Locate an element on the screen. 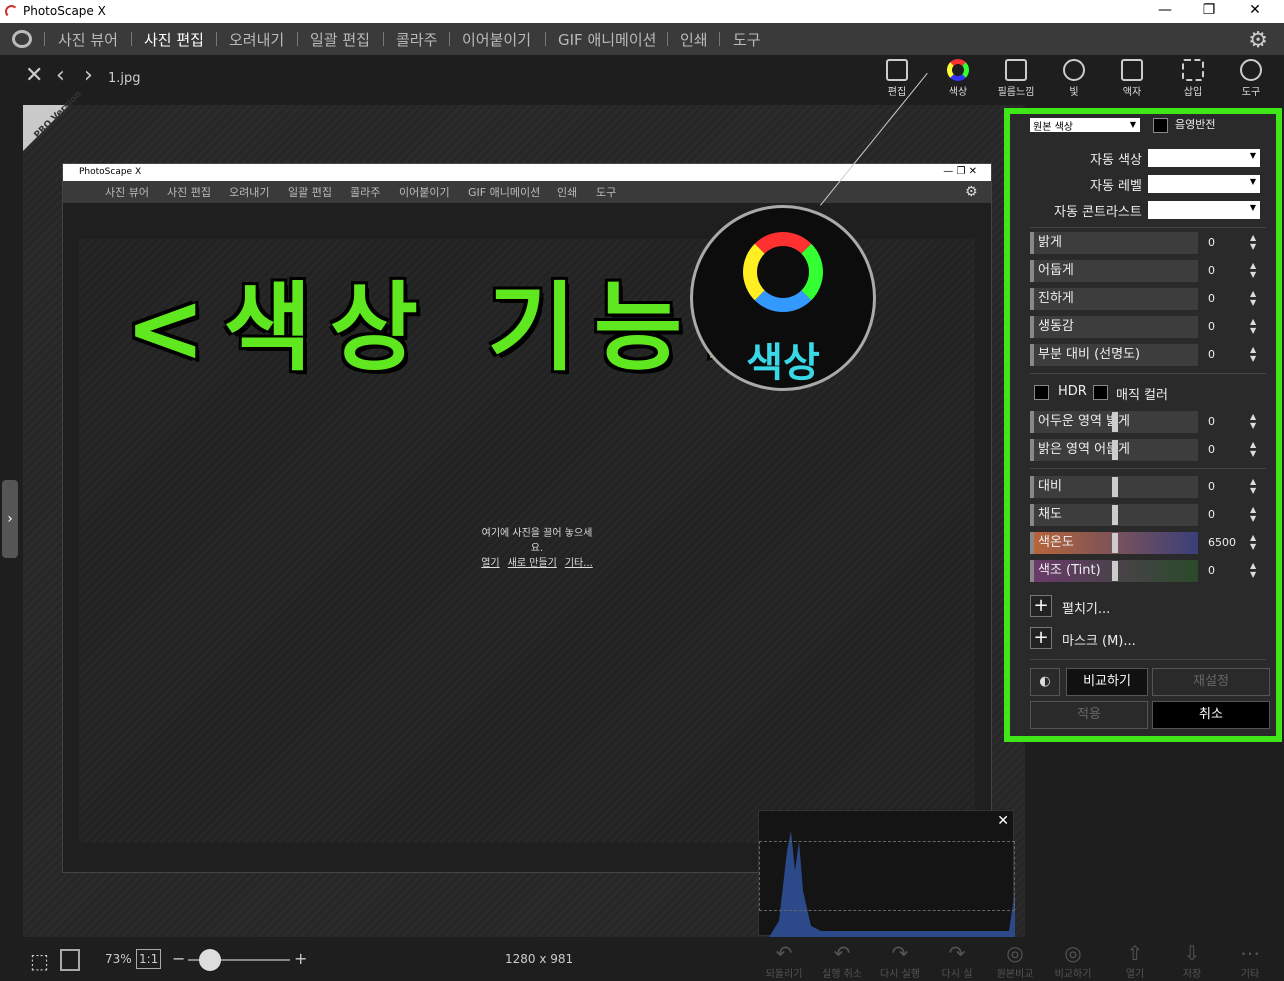 The image size is (1284, 981). left-panel-toggle: › is located at coordinates (10, 519).